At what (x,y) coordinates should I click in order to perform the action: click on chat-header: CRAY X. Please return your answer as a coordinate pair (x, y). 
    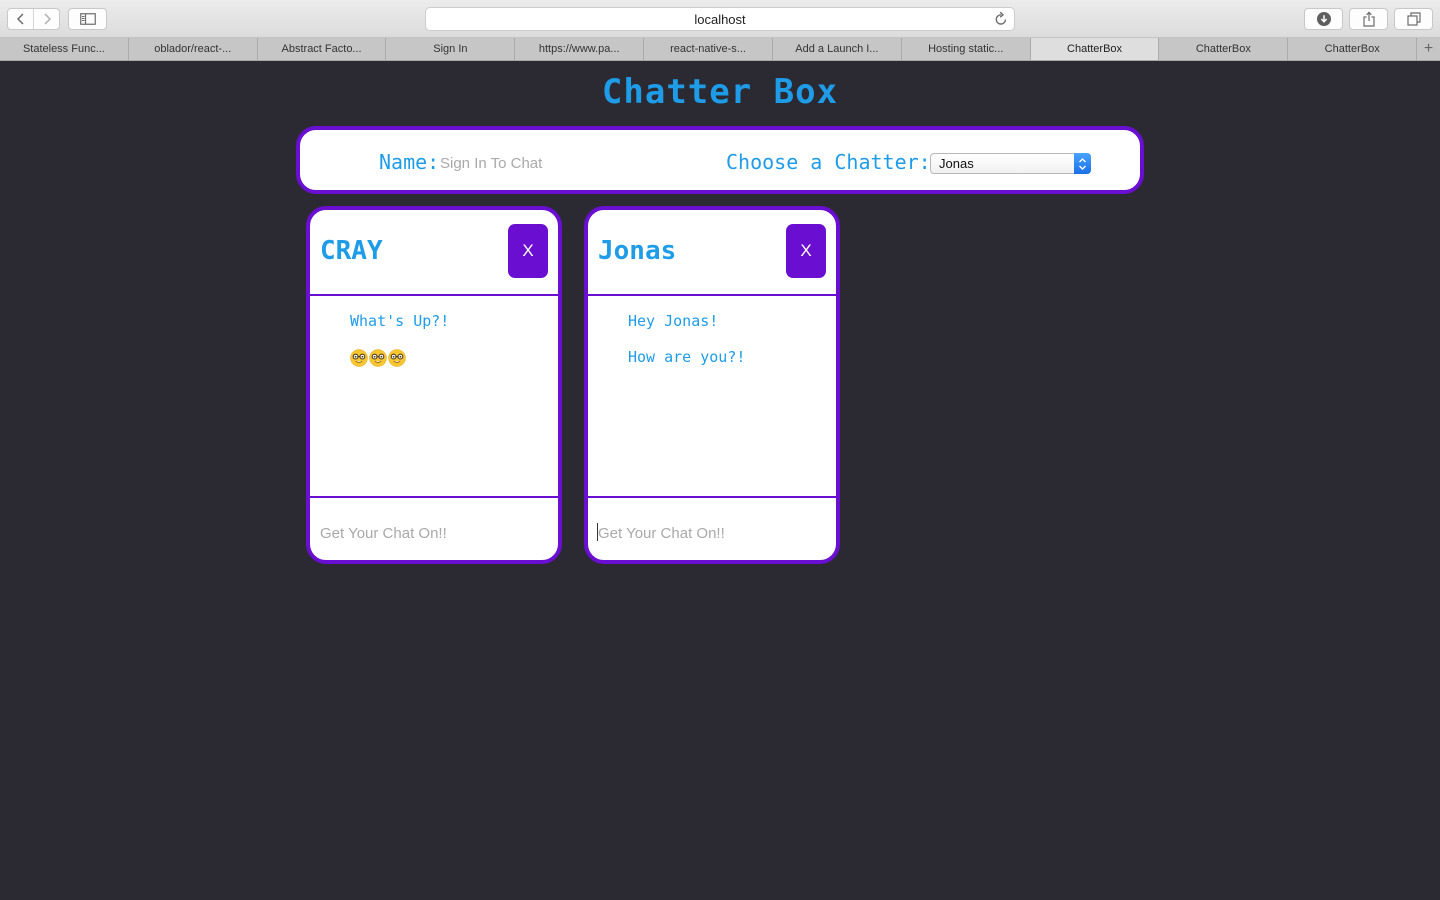
    Looking at the image, I should click on (434, 253).